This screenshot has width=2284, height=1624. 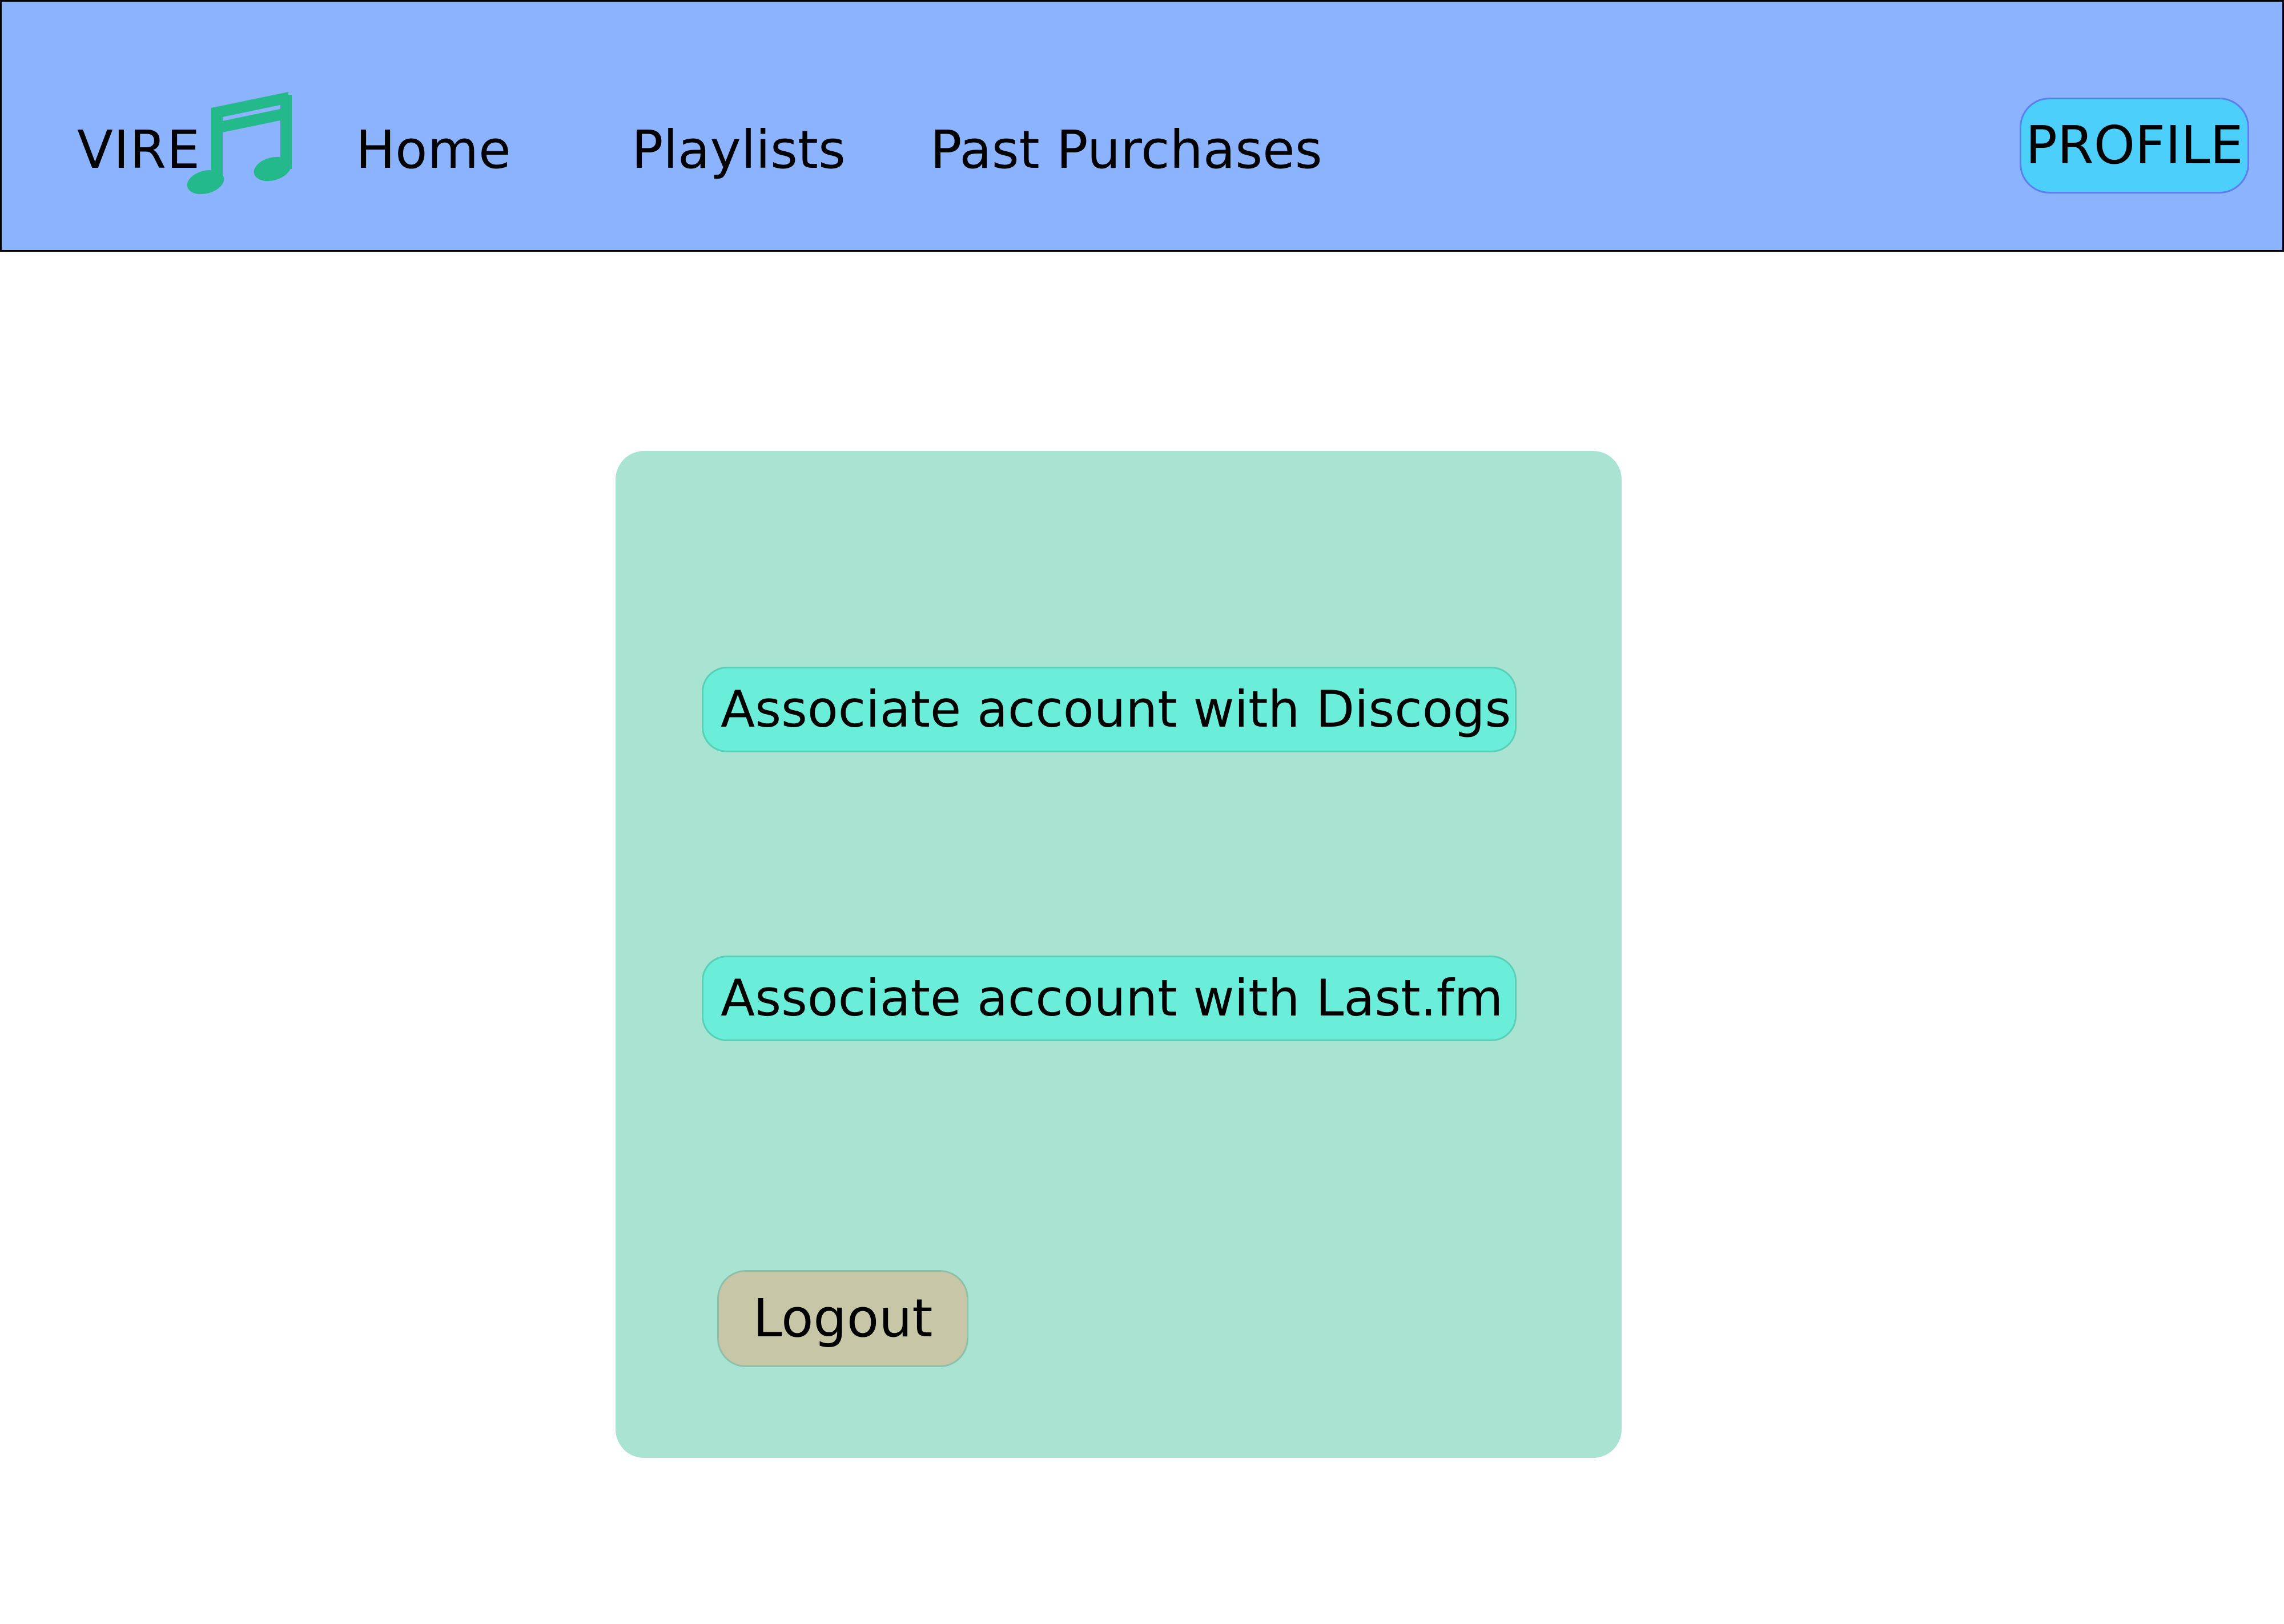 What do you see at coordinates (2134, 146) in the screenshot?
I see `profile-button: PROFILE` at bounding box center [2134, 146].